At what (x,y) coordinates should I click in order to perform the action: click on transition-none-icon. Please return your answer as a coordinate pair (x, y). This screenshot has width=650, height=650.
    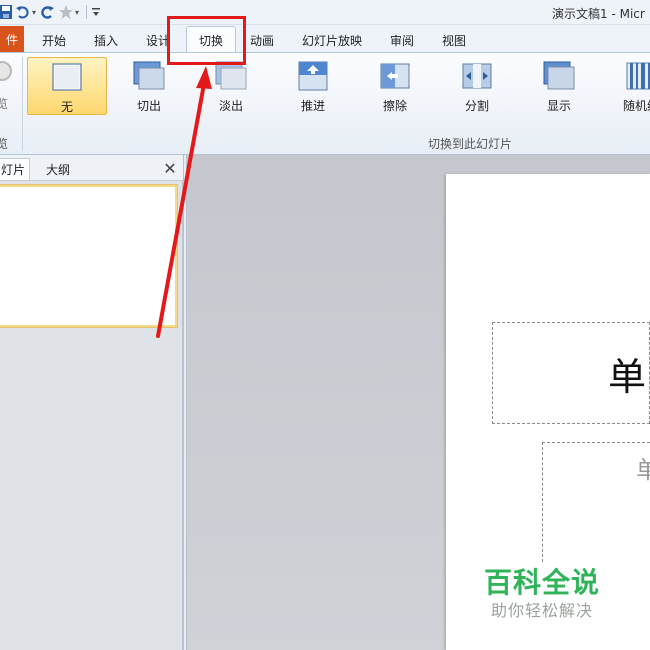
    Looking at the image, I should click on (67, 77).